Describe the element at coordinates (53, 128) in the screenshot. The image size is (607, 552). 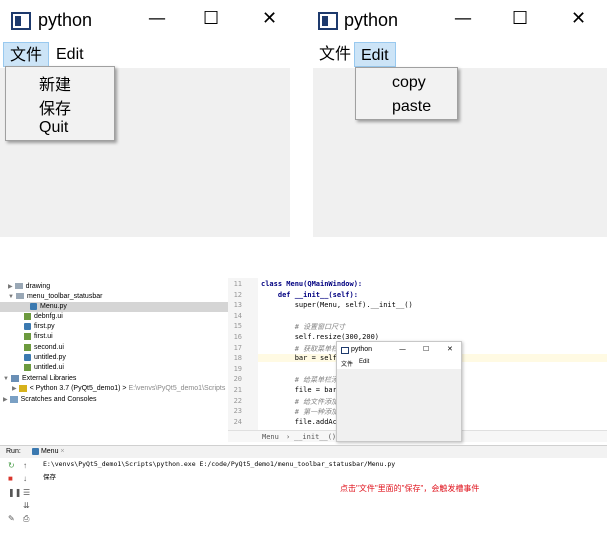
I see `menu-item-quit: Quit` at that location.